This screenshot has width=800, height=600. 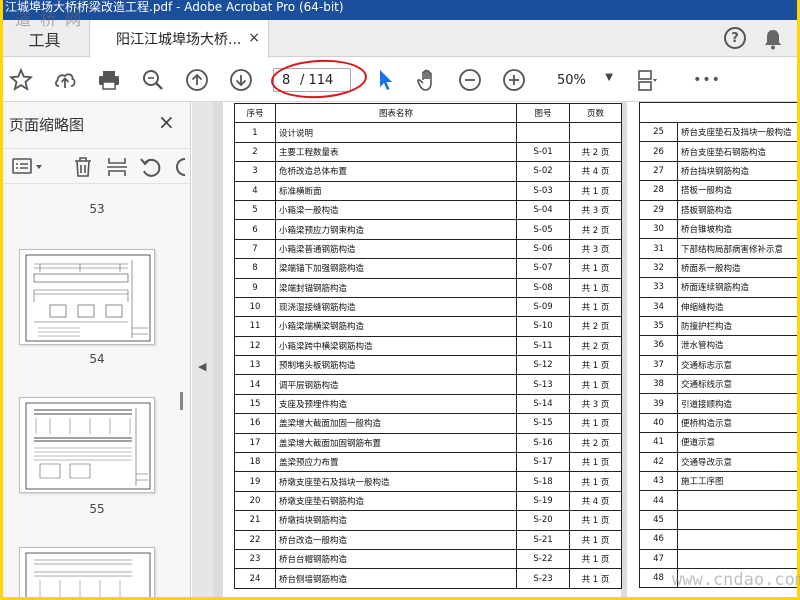 What do you see at coordinates (254, 38) in the screenshot?
I see `close-tab-icon: ×` at bounding box center [254, 38].